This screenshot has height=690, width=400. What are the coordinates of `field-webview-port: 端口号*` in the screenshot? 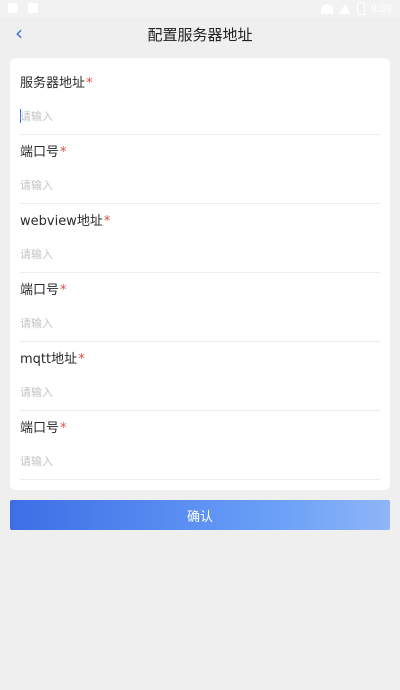 It's located at (200, 313).